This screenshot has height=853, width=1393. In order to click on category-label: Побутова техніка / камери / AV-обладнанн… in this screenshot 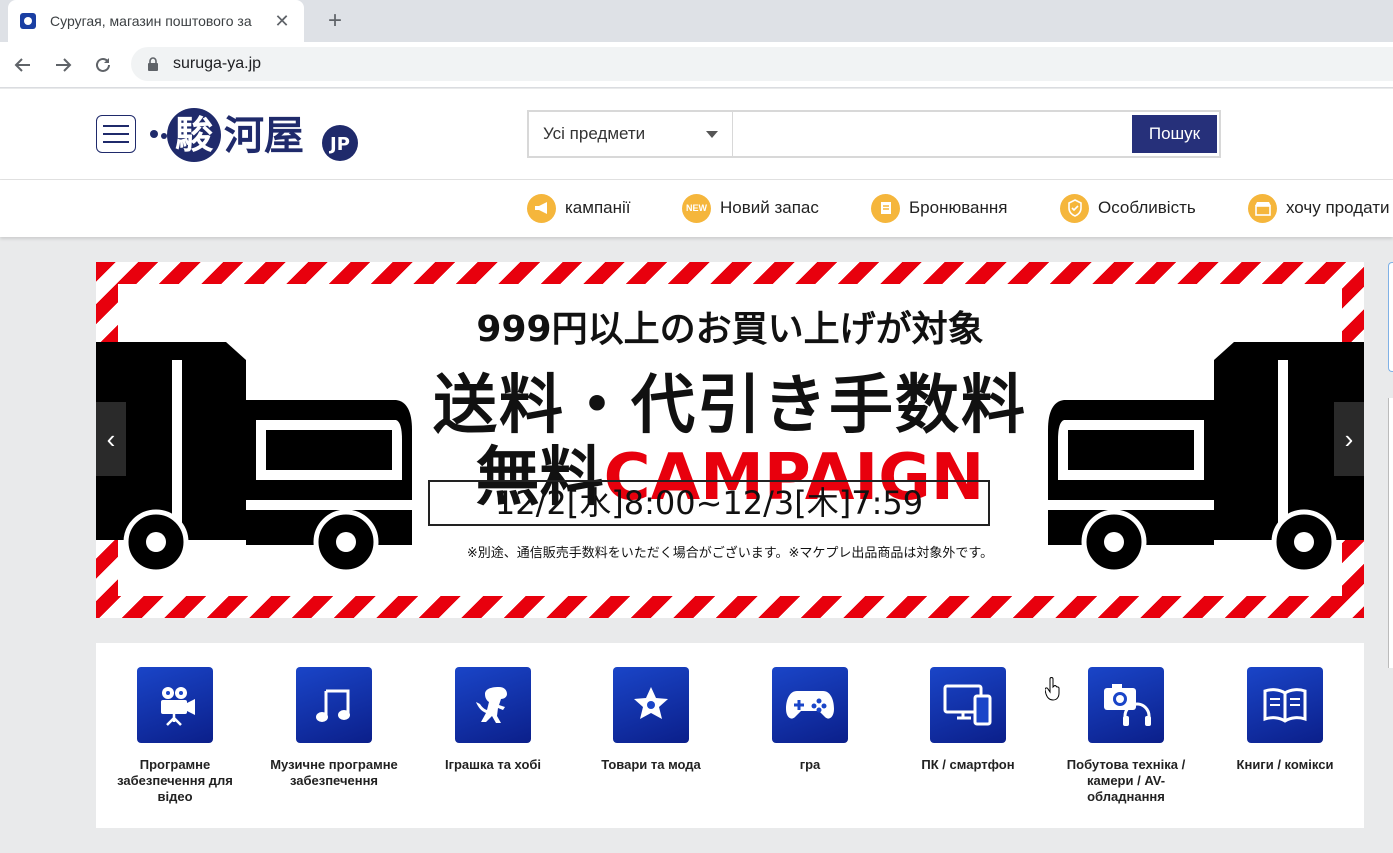, I will do `click(1126, 780)`.